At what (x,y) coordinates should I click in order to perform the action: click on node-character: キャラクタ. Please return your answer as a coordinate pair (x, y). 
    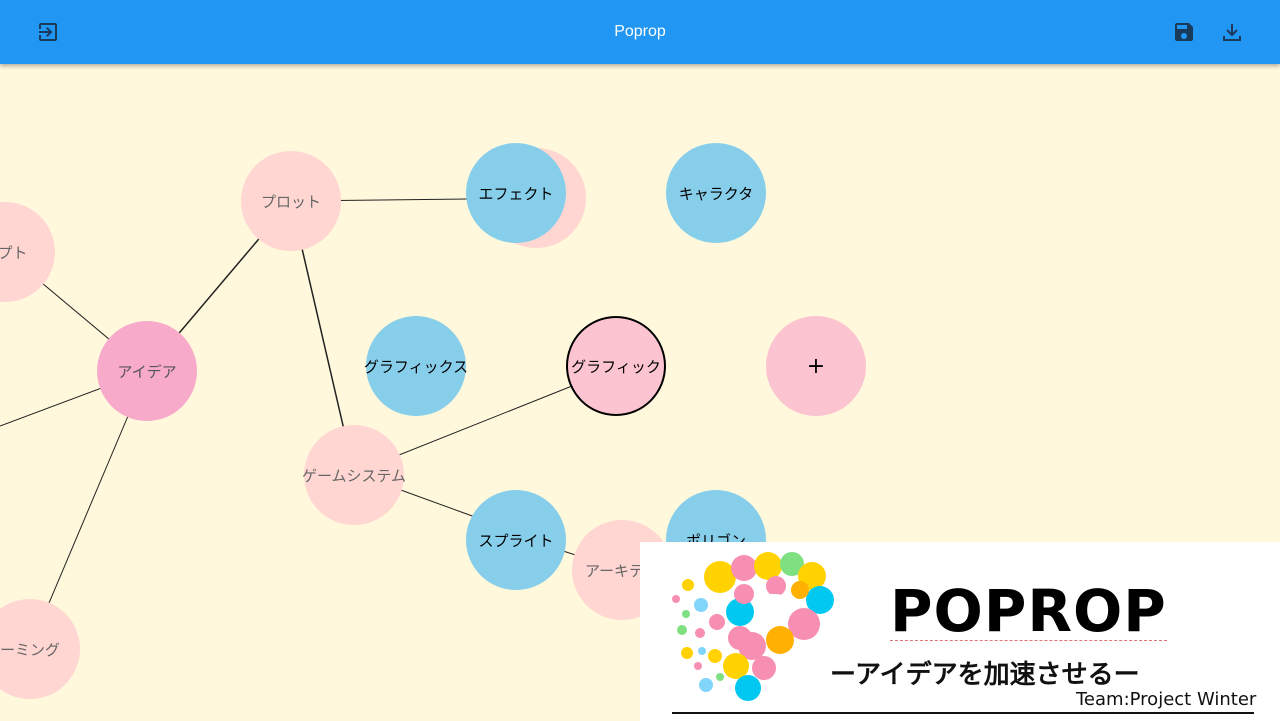
    Looking at the image, I should click on (716, 193).